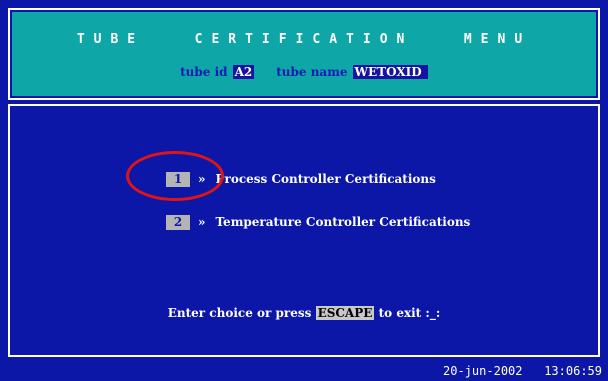 Image resolution: width=608 pixels, height=381 pixels. What do you see at coordinates (239, 313) in the screenshot?
I see `prompt-text-before: Enter choice or press` at bounding box center [239, 313].